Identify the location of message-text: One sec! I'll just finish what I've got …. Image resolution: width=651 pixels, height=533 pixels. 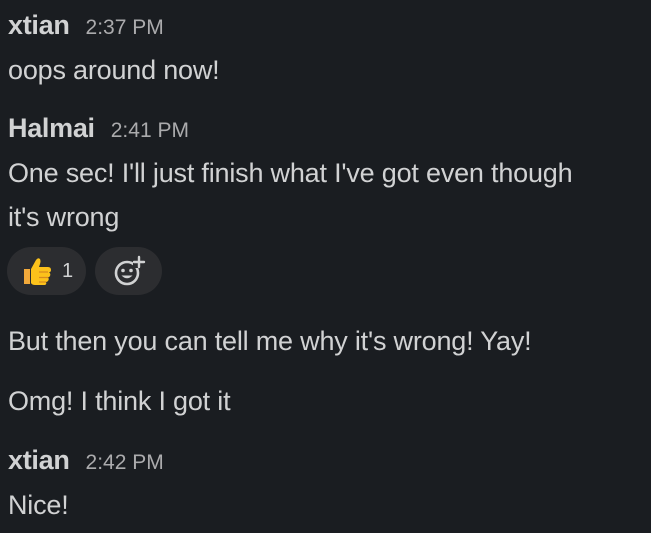
(290, 173).